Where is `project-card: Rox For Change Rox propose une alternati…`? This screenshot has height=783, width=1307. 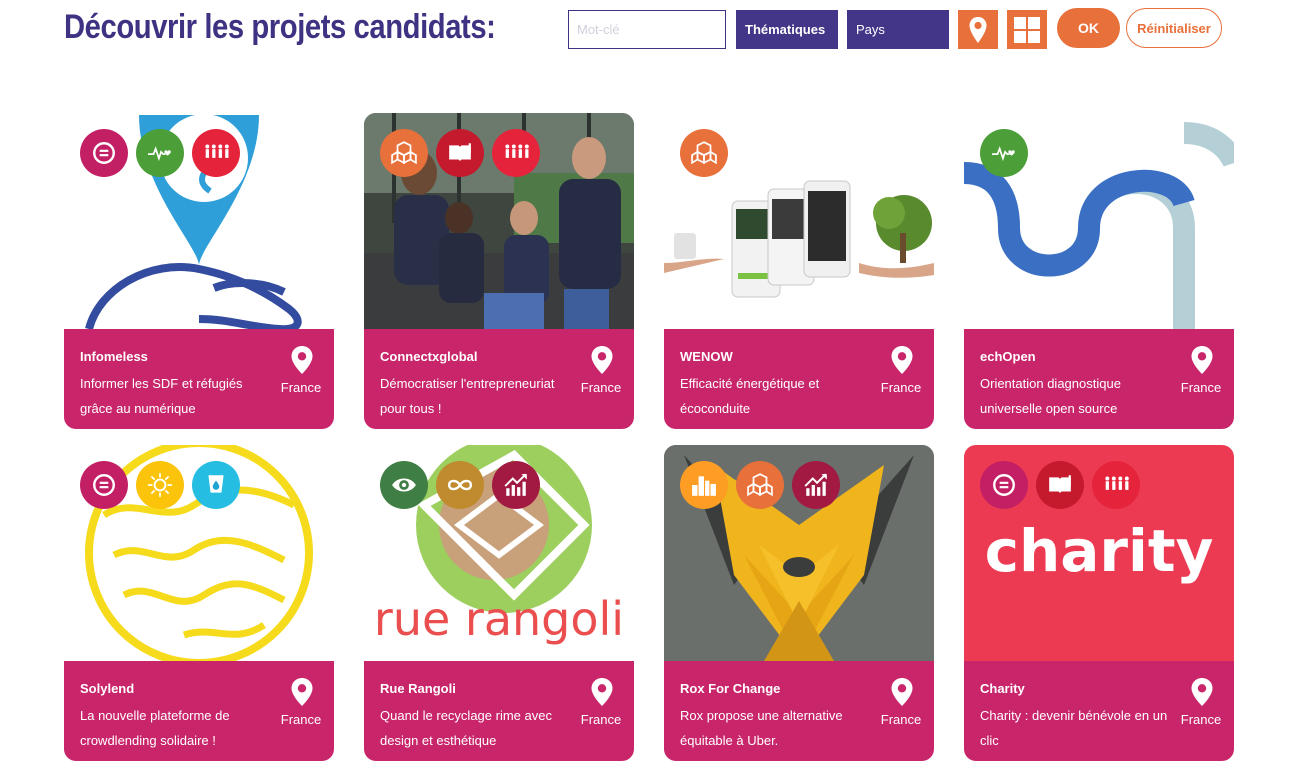
project-card: Rox For Change Rox propose une alternati… is located at coordinates (799, 603).